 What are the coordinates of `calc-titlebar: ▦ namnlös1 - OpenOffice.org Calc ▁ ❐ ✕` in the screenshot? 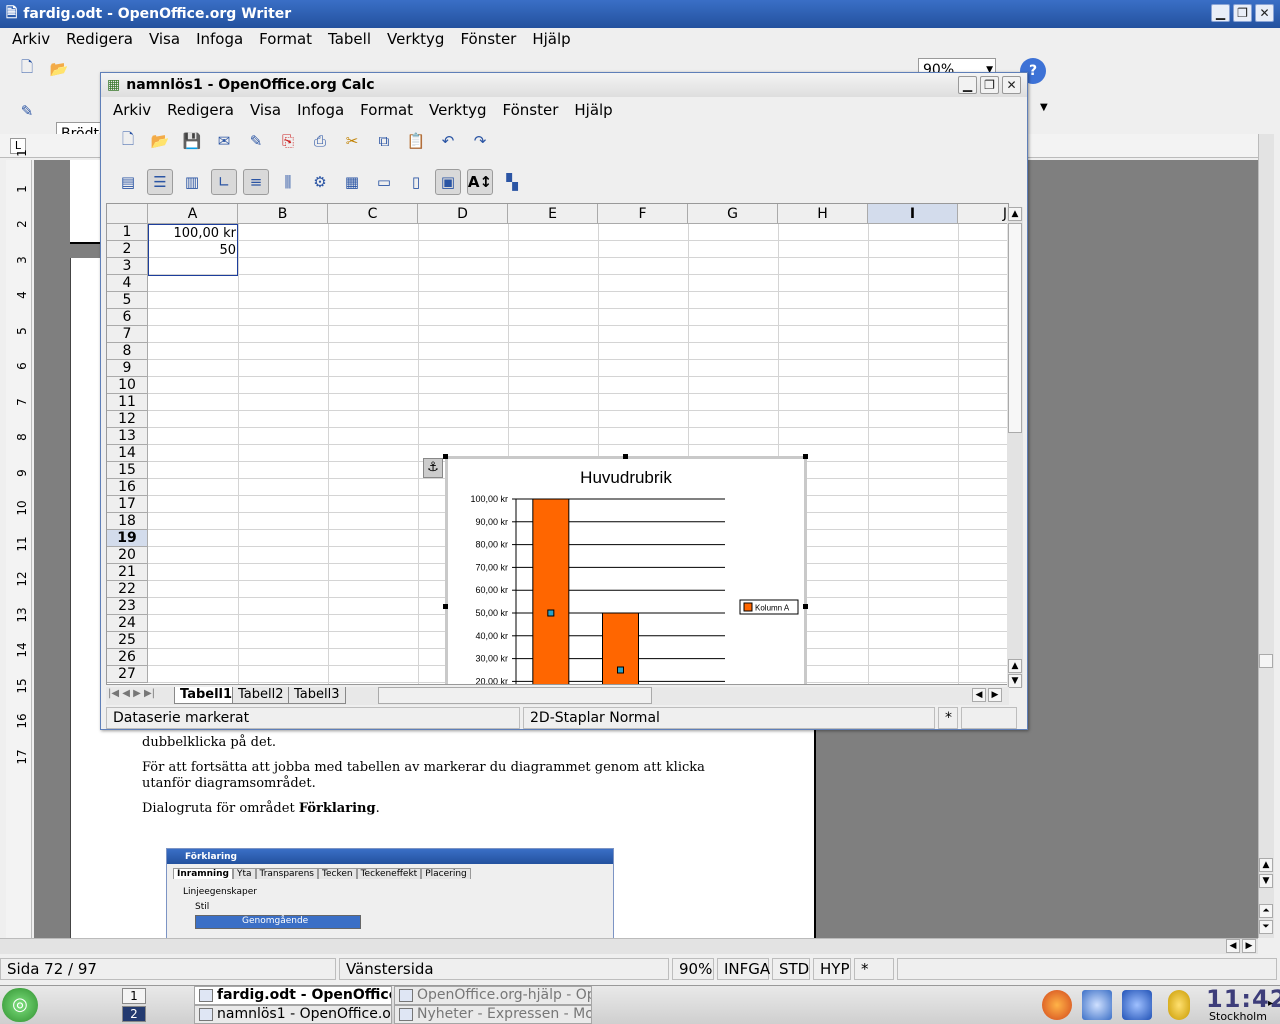 It's located at (564, 85).